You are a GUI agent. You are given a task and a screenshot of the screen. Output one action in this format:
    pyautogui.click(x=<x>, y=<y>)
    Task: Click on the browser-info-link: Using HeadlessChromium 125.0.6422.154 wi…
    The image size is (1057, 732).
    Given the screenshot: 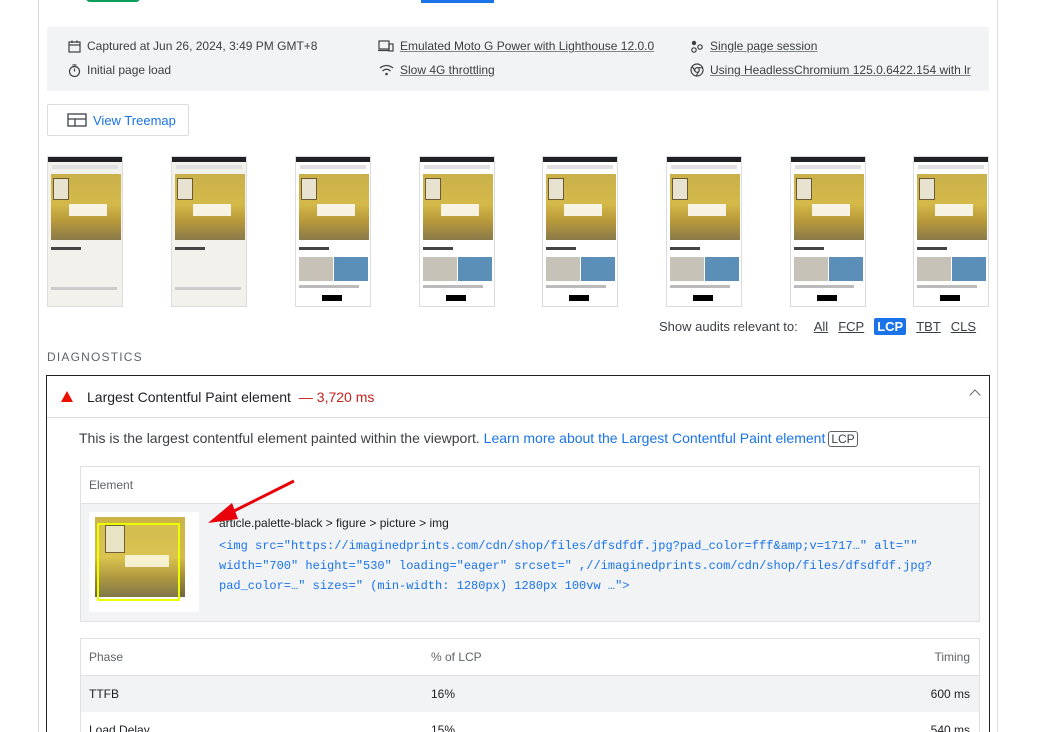 What is the action you would take?
    pyautogui.click(x=840, y=70)
    